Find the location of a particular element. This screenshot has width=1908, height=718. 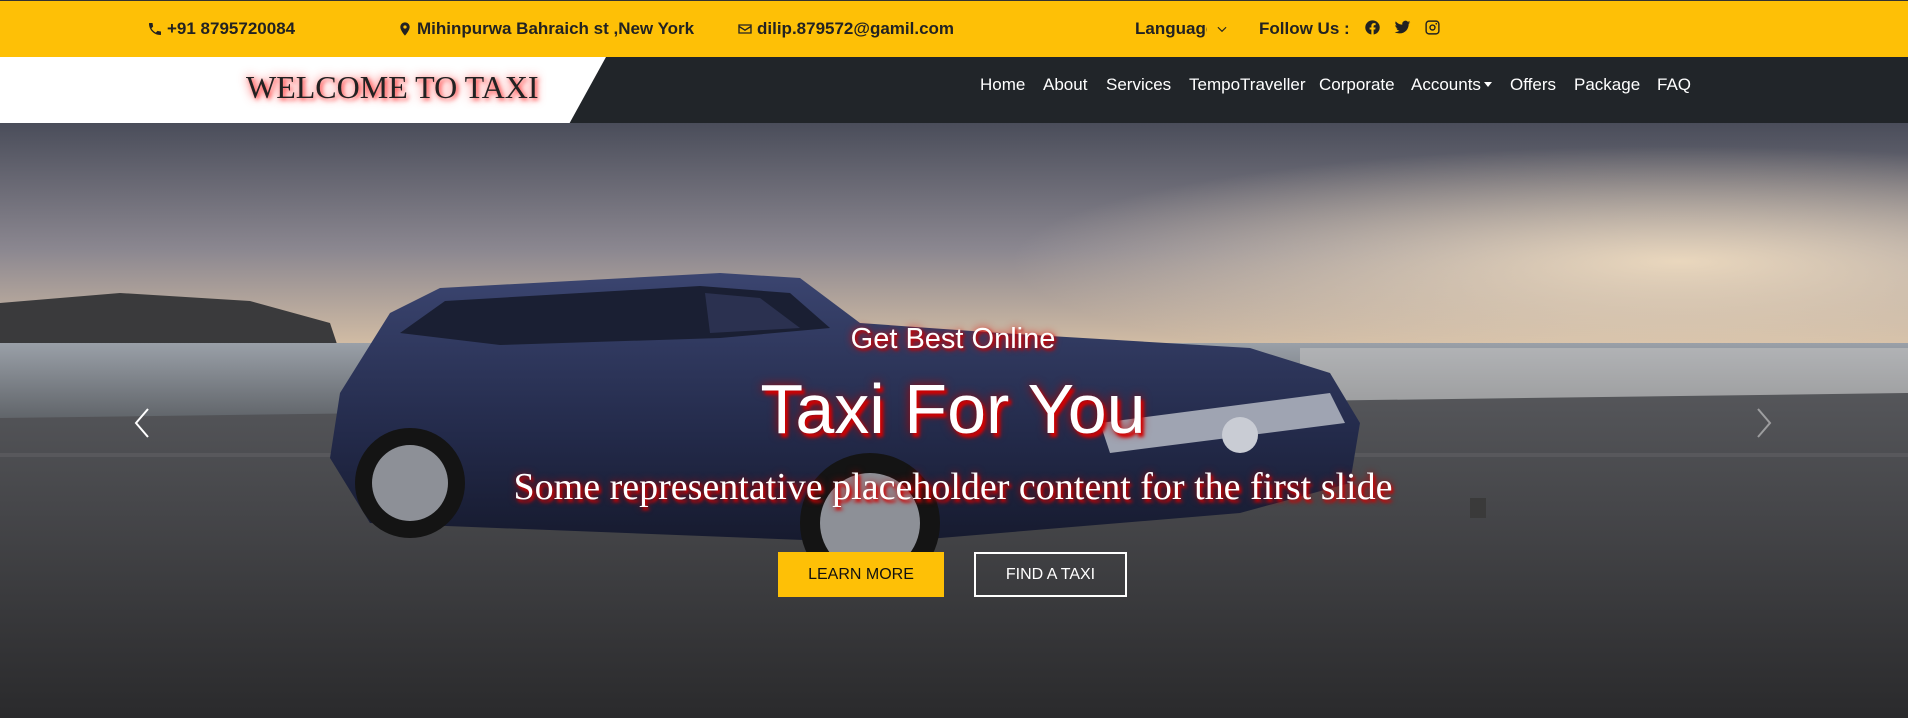

nav-about: About is located at coordinates (1065, 85).